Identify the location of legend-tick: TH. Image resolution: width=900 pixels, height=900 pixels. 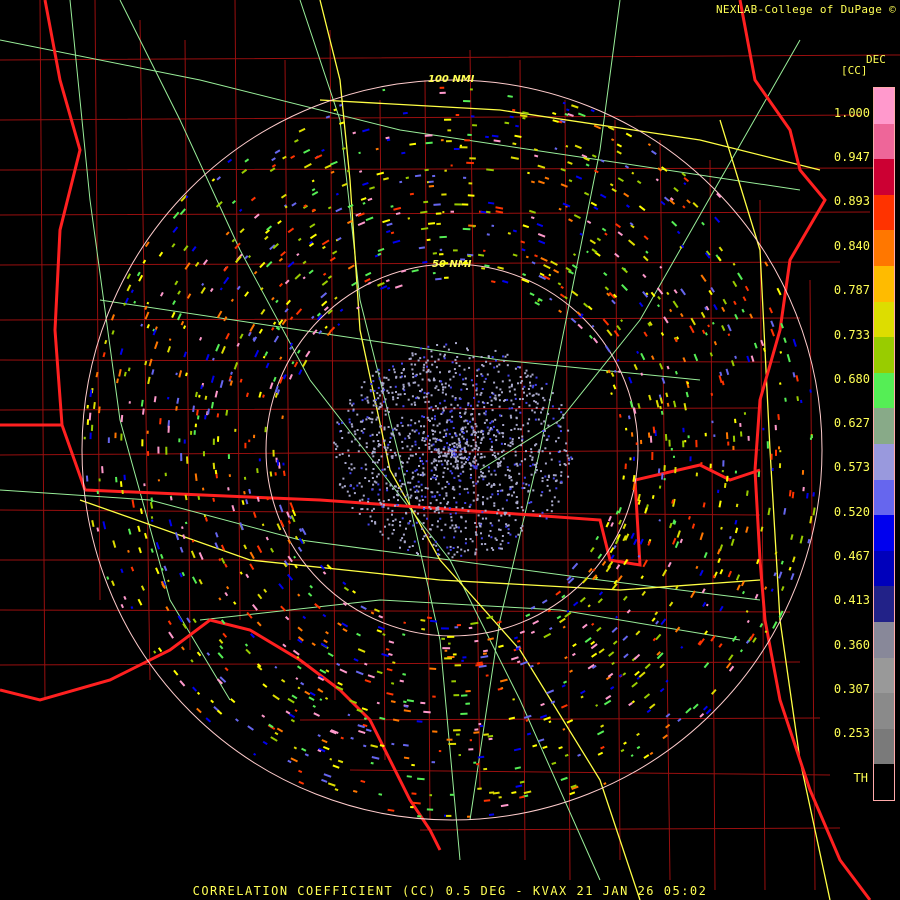
(860, 778).